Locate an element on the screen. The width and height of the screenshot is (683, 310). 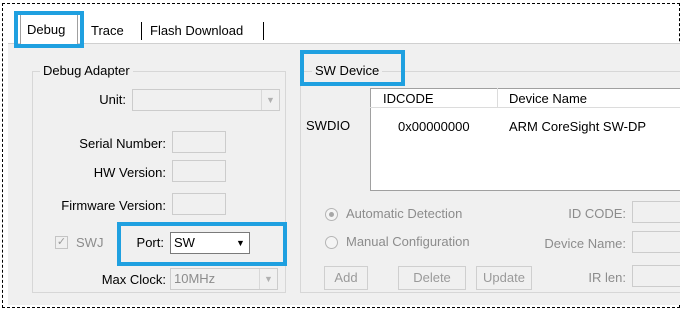
port-highlight is located at coordinates (202, 244).